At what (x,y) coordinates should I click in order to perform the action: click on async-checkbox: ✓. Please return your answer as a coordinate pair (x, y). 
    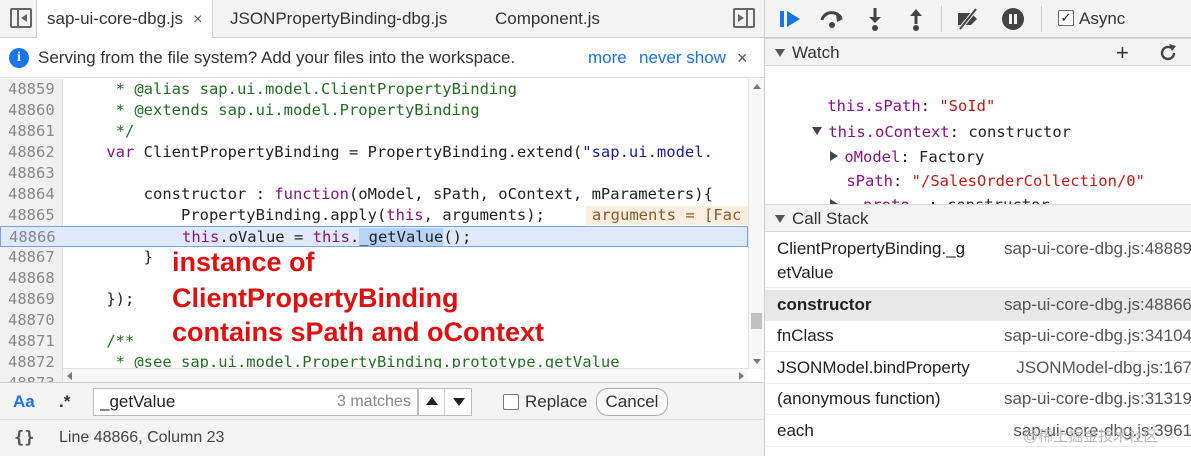
    Looking at the image, I should click on (1066, 18).